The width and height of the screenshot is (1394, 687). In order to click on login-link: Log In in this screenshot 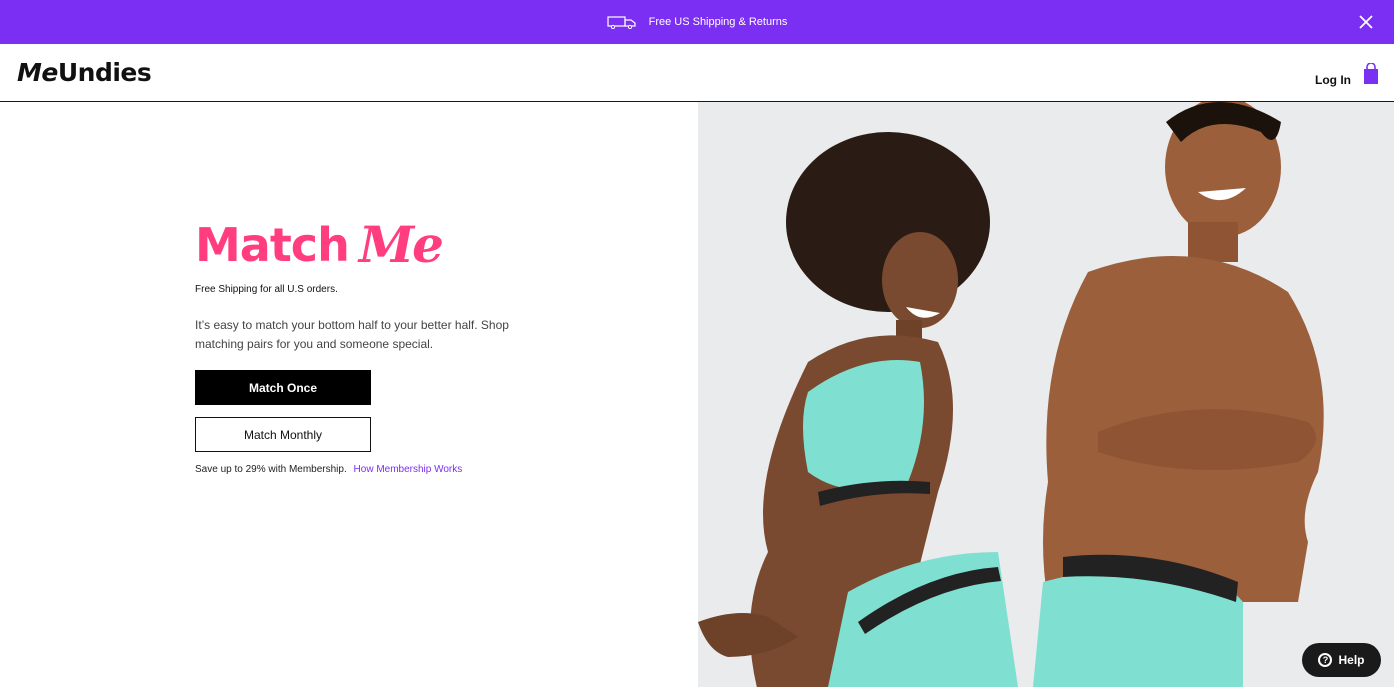, I will do `click(1333, 80)`.